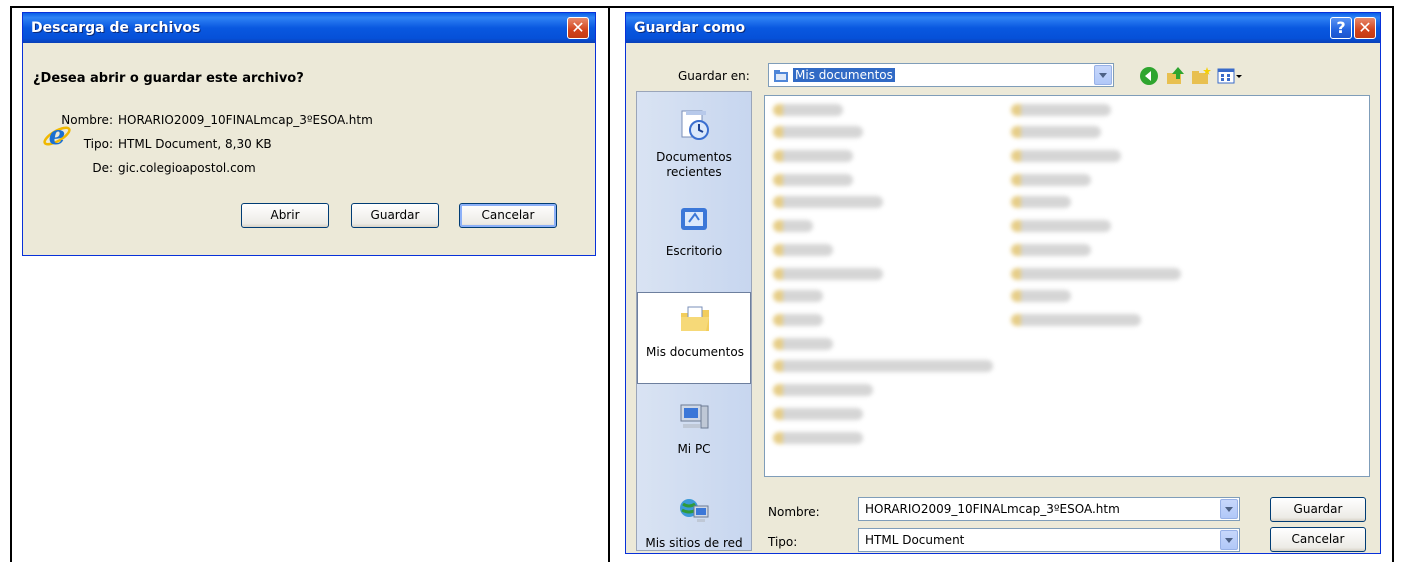 The image size is (1404, 576). What do you see at coordinates (694, 436) in the screenshot?
I see `place-my-computer: Mi PC` at bounding box center [694, 436].